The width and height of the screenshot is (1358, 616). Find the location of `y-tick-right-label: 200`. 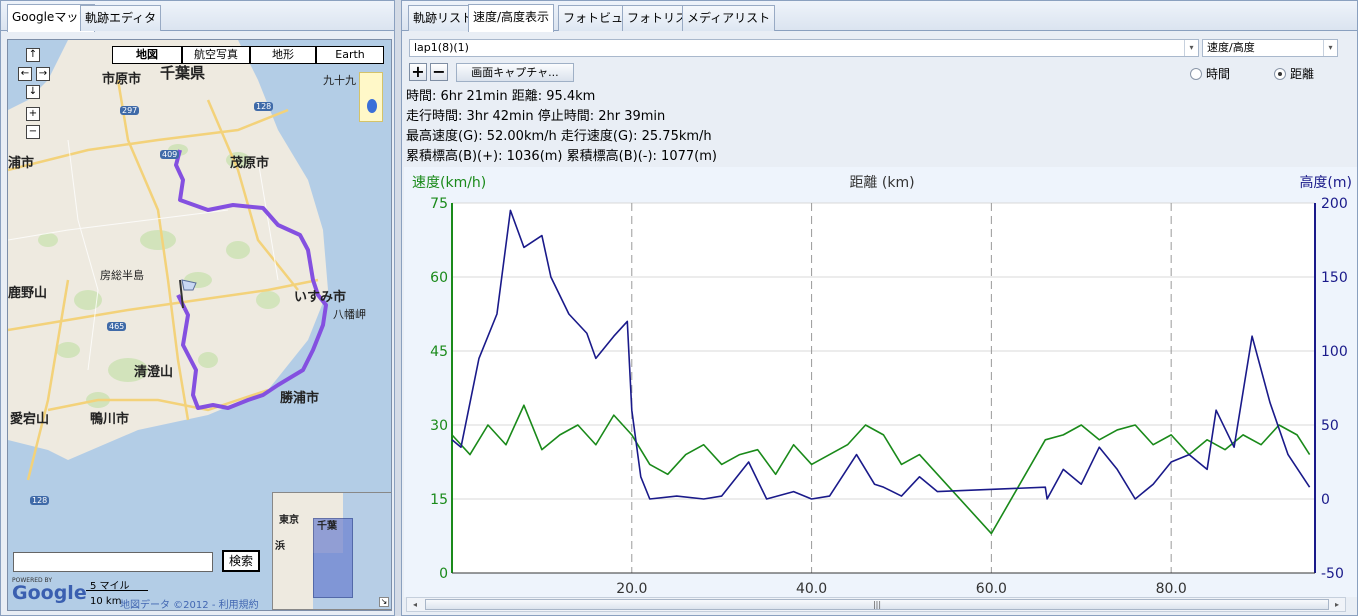

y-tick-right-label: 200 is located at coordinates (1334, 204).